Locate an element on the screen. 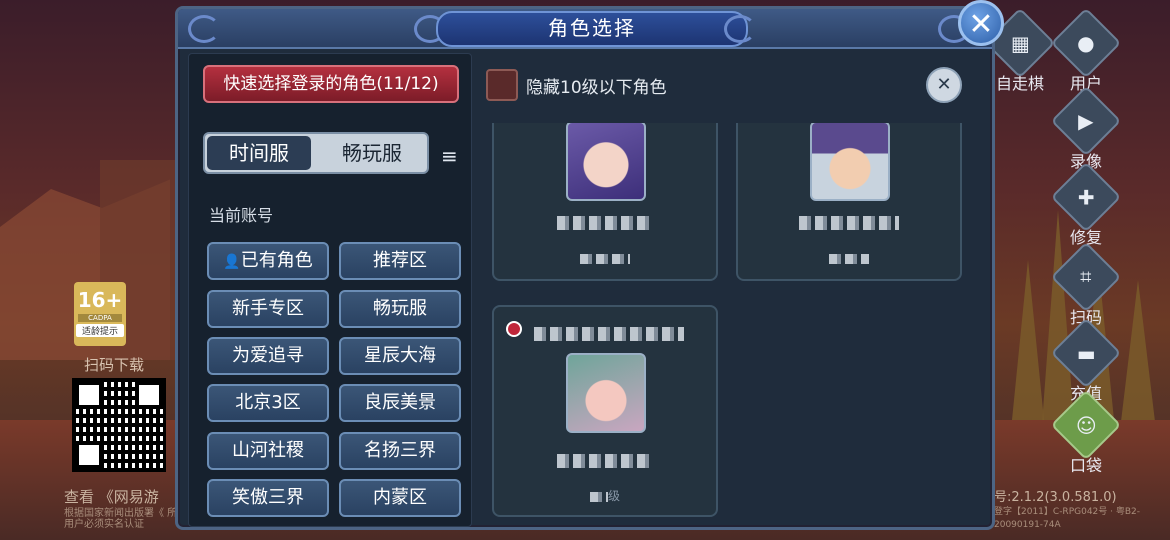 This screenshot has height=540, width=1170. quick-select-role-button: 快速选择登录的角色(11/12) is located at coordinates (331, 84).